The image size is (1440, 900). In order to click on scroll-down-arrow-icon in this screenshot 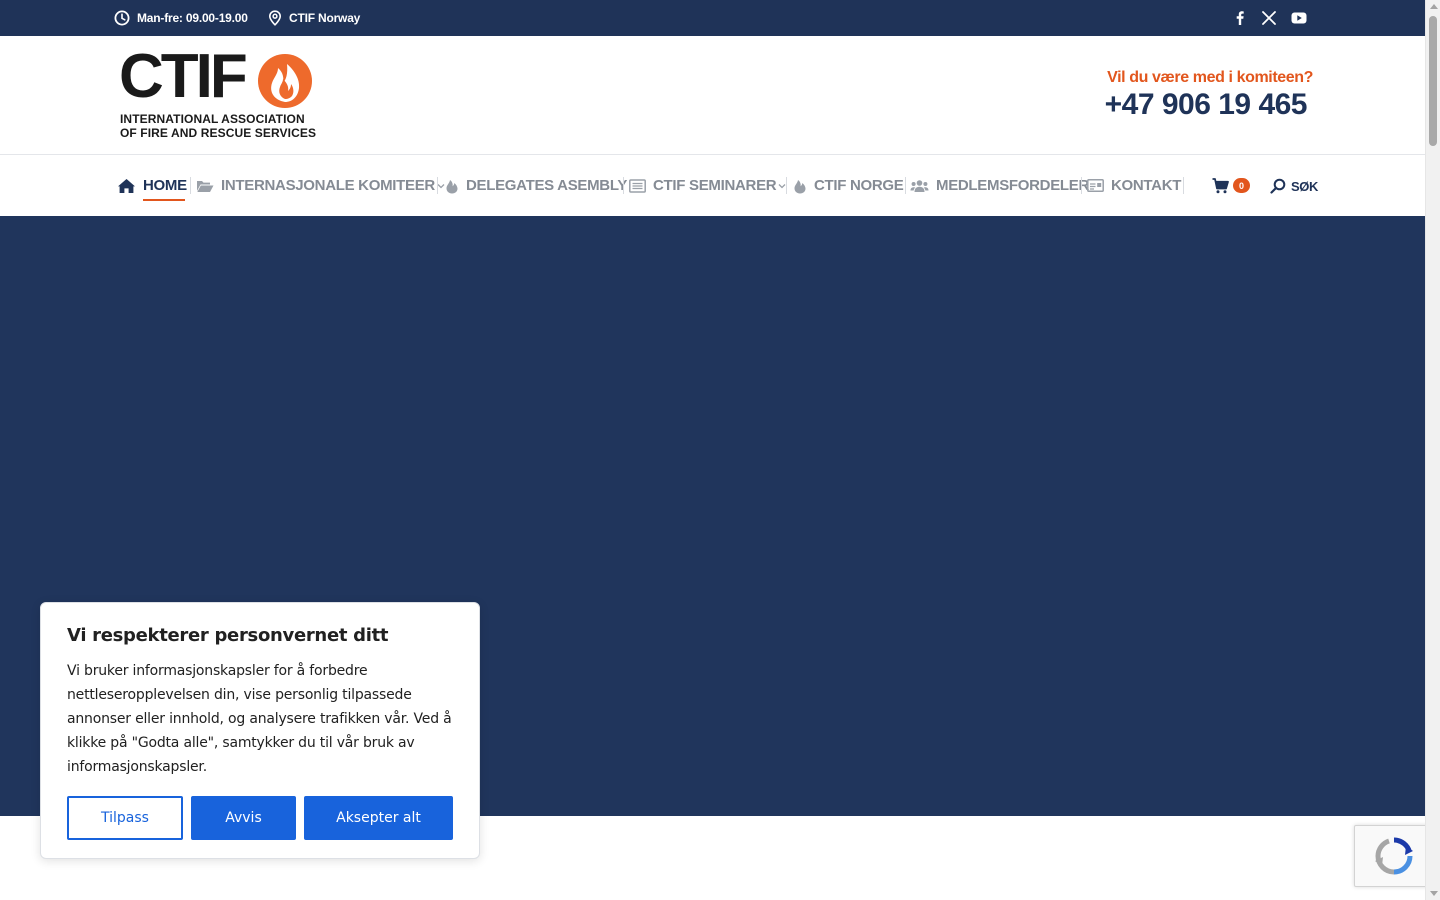, I will do `click(1434, 893)`.